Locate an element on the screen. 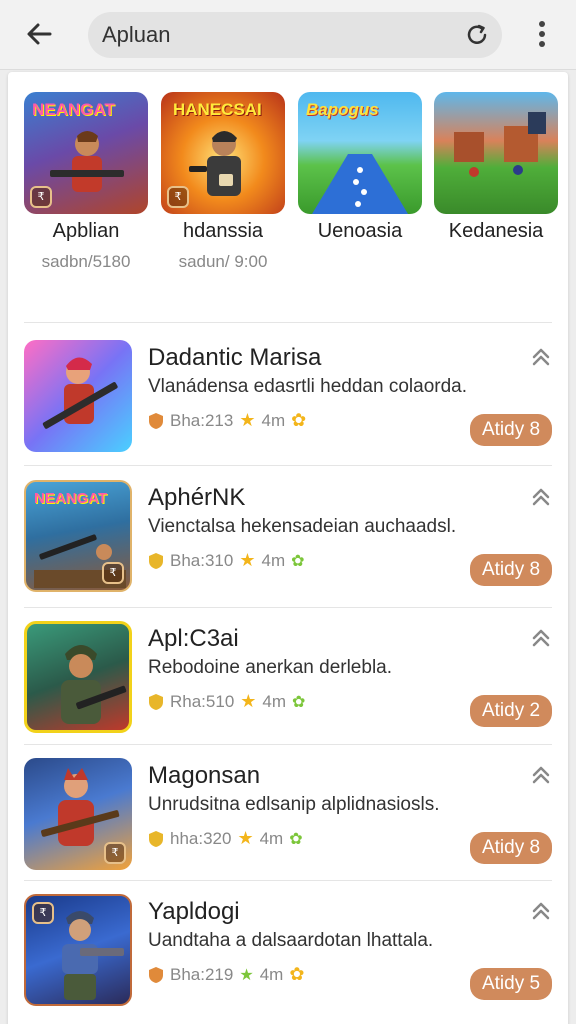 The height and width of the screenshot is (1024, 576). featured-title: Kedanesia is located at coordinates (496, 231).